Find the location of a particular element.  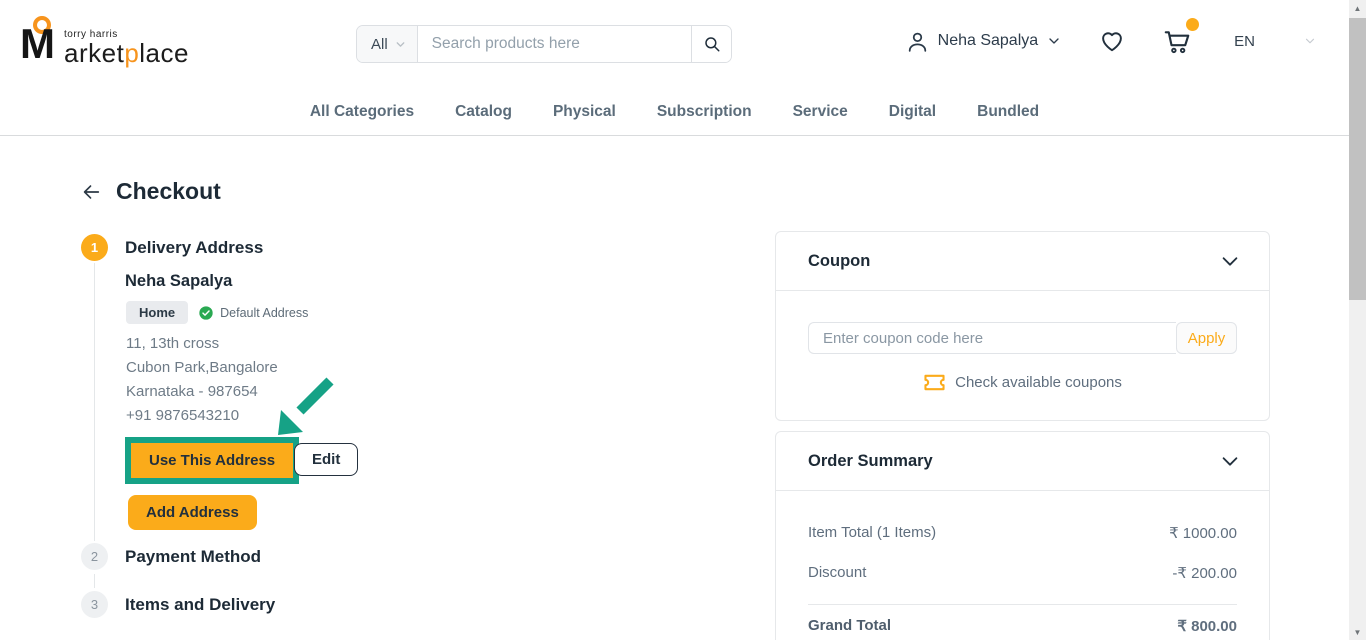

grand-total-label: Grand Total is located at coordinates (850, 625).